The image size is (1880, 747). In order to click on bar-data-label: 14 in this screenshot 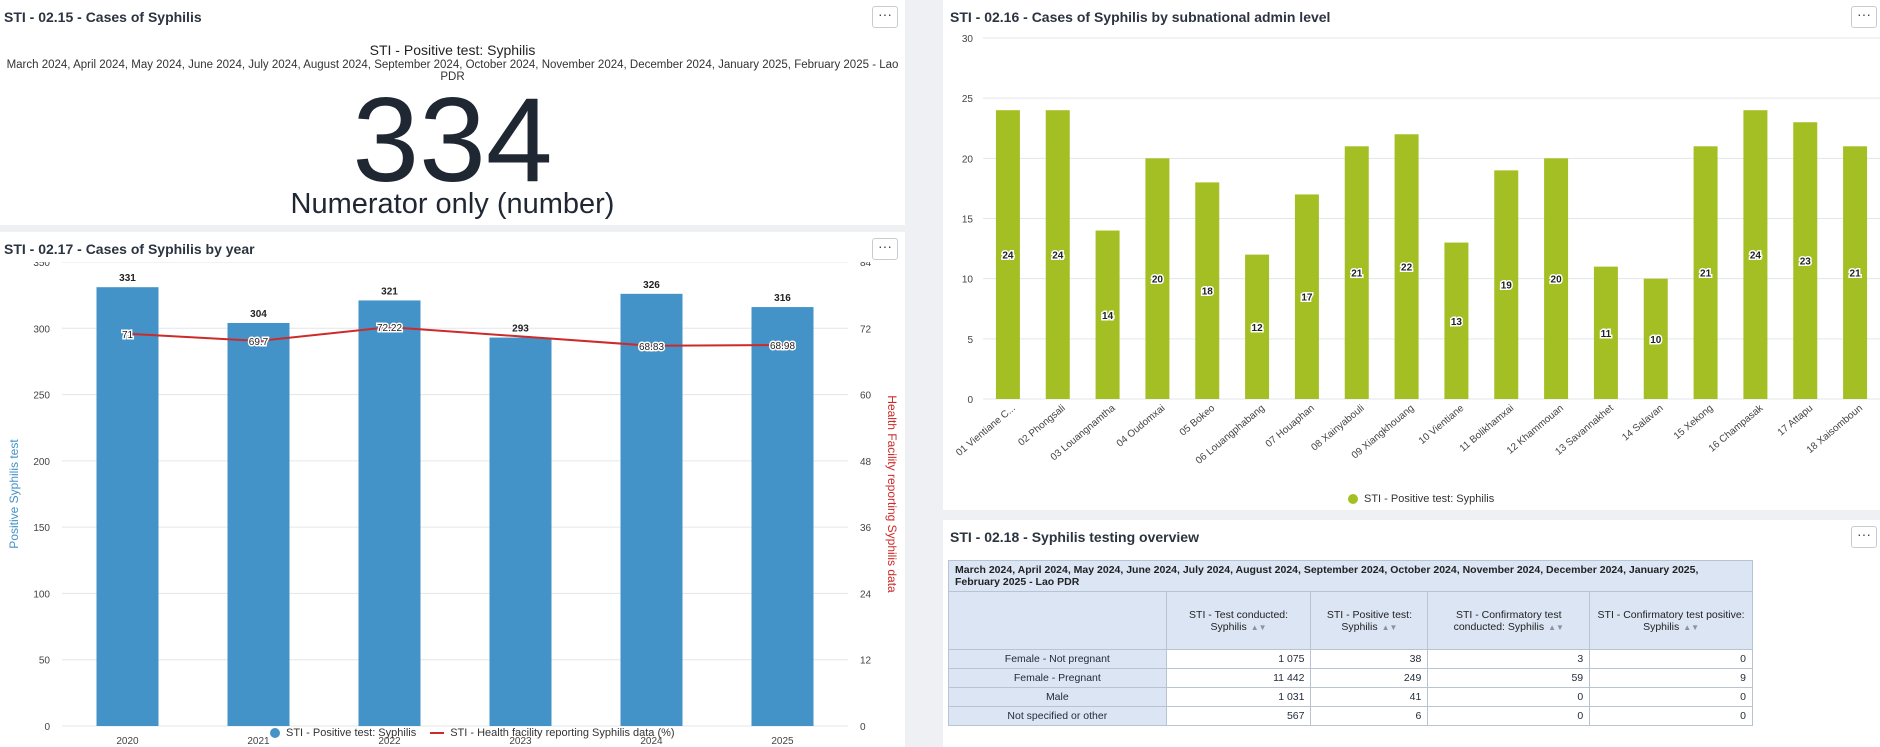, I will do `click(1108, 316)`.